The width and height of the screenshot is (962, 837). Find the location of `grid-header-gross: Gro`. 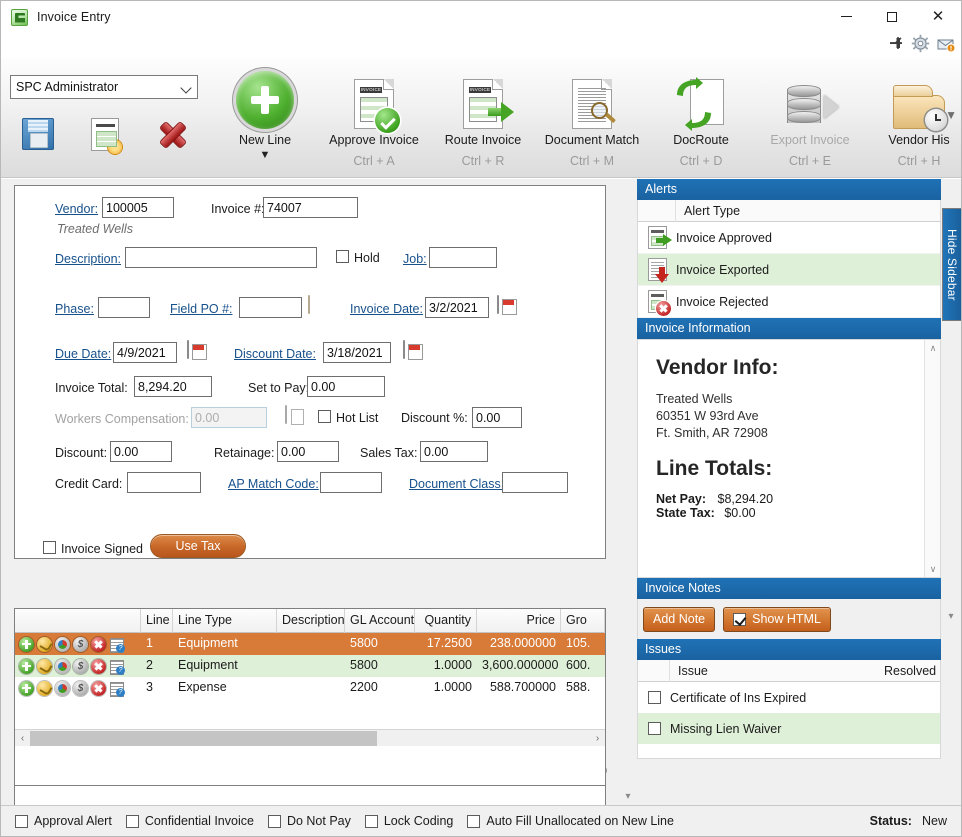

grid-header-gross: Gro is located at coordinates (583, 621).